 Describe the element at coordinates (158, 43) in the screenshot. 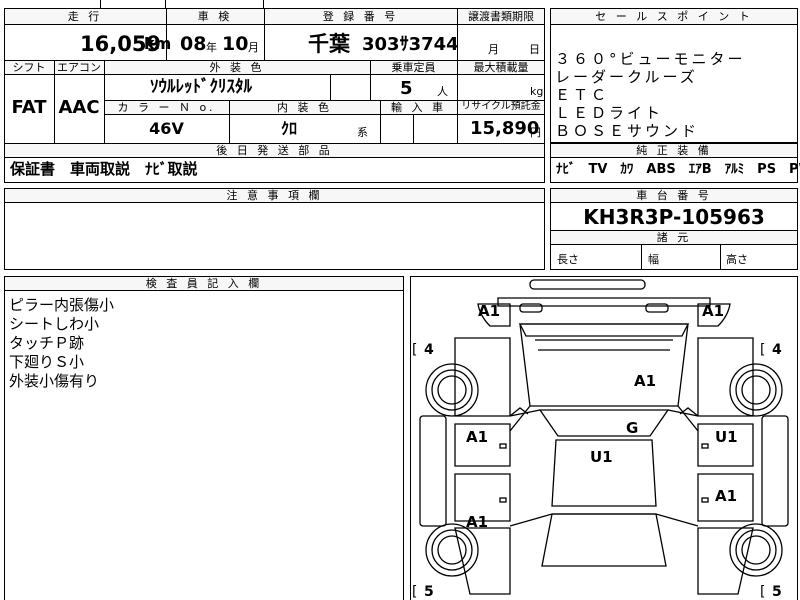

I see `mileage-unit: km` at that location.